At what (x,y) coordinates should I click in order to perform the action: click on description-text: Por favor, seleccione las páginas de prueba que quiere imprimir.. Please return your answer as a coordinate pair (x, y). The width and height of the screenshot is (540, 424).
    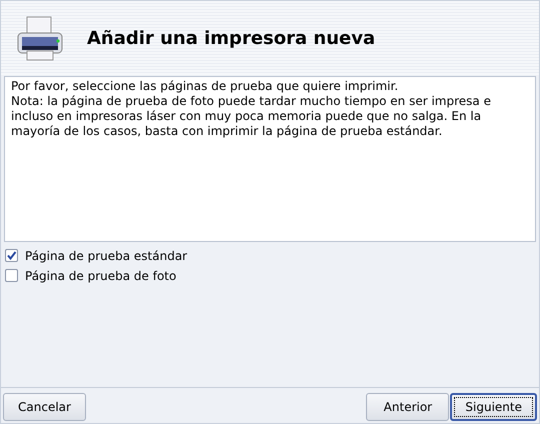
    Looking at the image, I should click on (205, 86).